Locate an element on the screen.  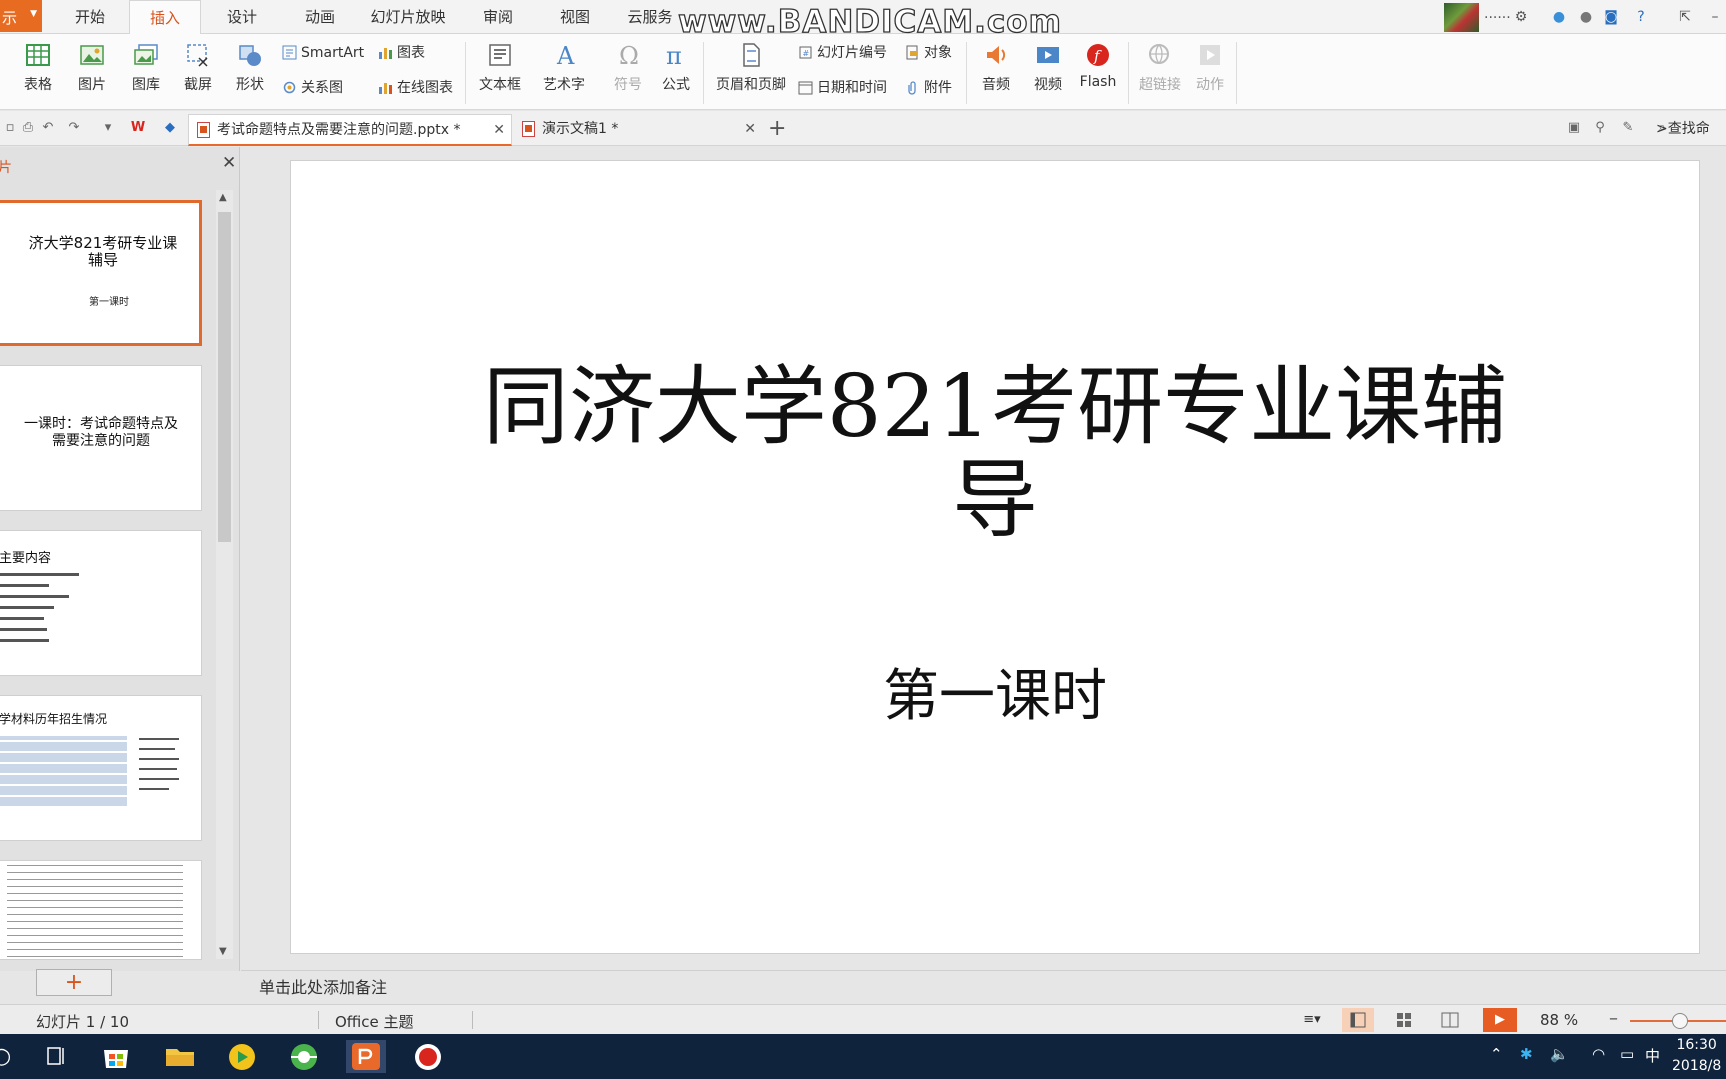
tab-design: 设计 is located at coordinates (242, 17).